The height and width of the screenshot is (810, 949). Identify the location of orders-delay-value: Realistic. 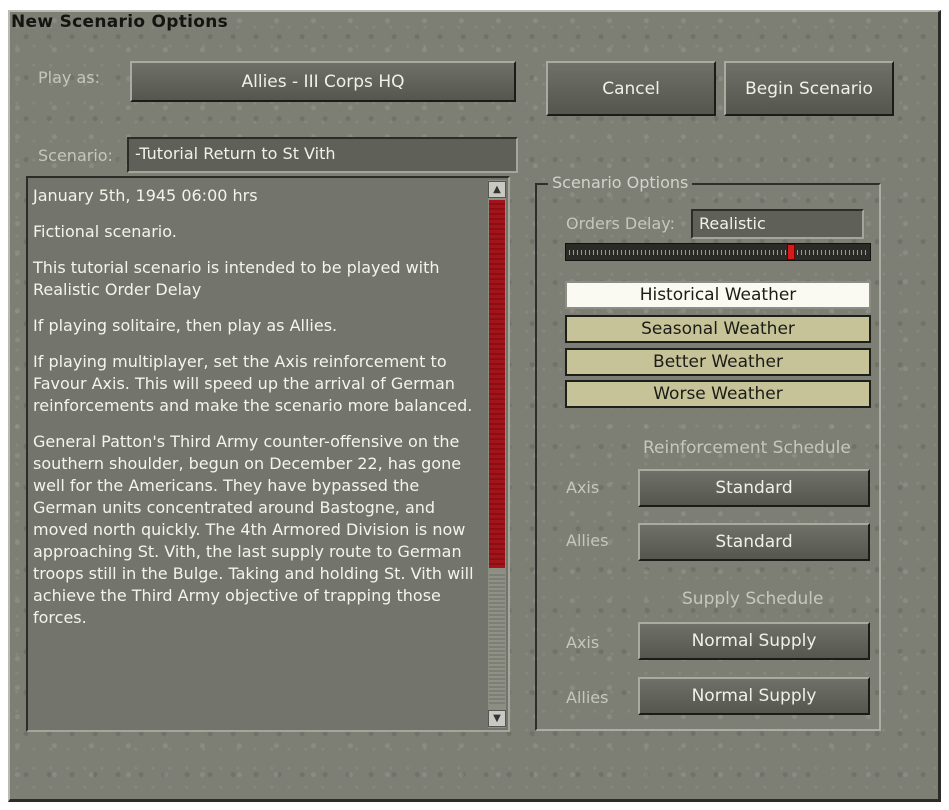
(732, 223).